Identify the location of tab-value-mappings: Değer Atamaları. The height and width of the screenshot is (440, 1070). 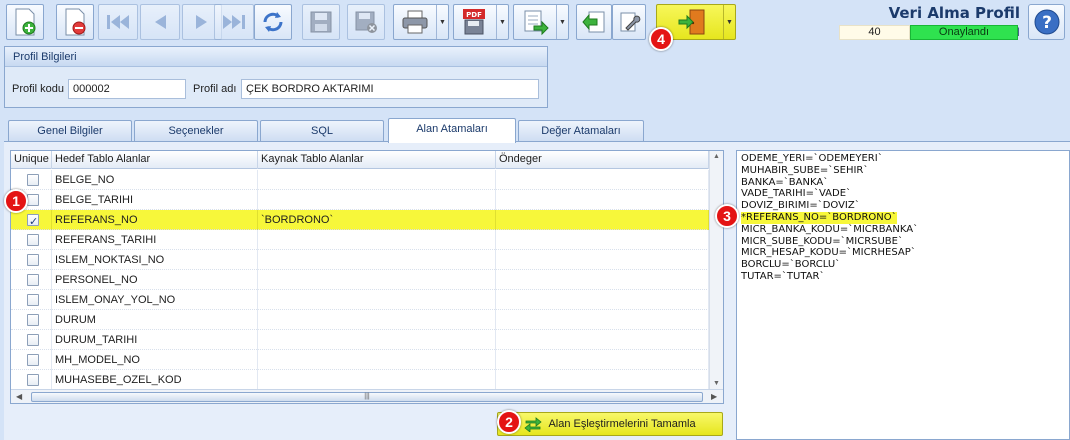
(581, 131).